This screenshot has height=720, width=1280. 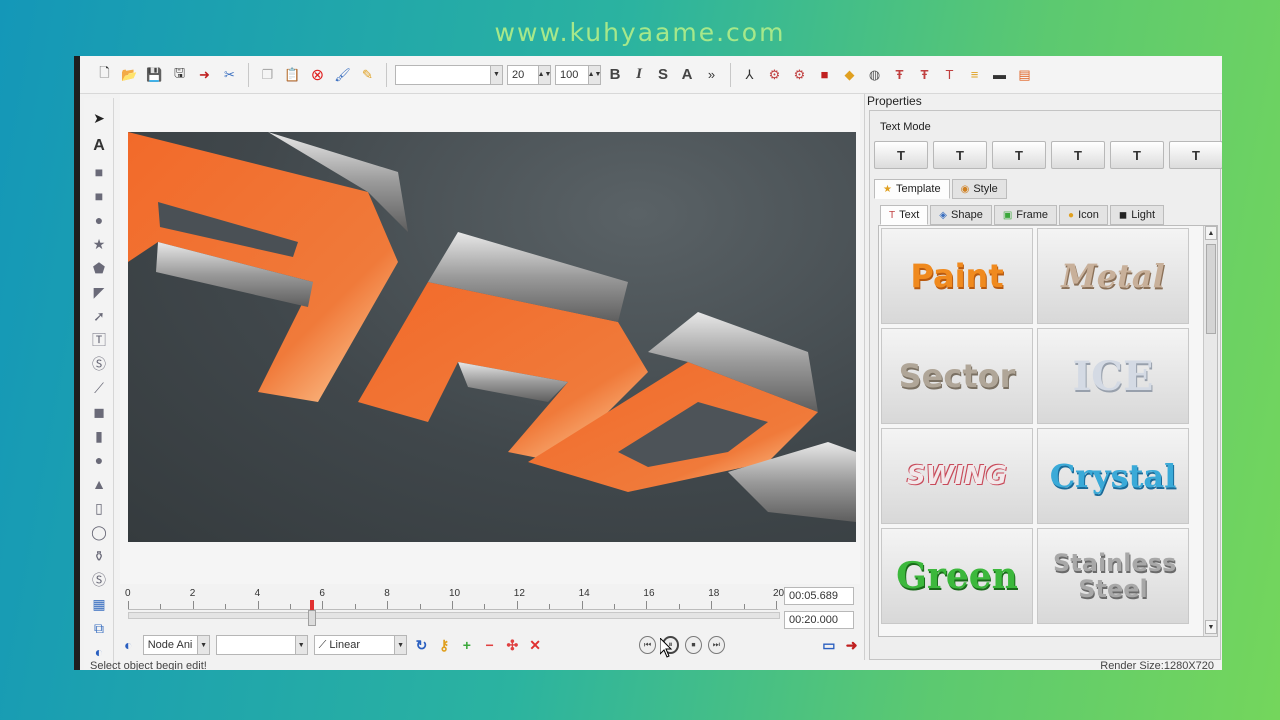 I want to click on bold-button: B, so click(x=615, y=74).